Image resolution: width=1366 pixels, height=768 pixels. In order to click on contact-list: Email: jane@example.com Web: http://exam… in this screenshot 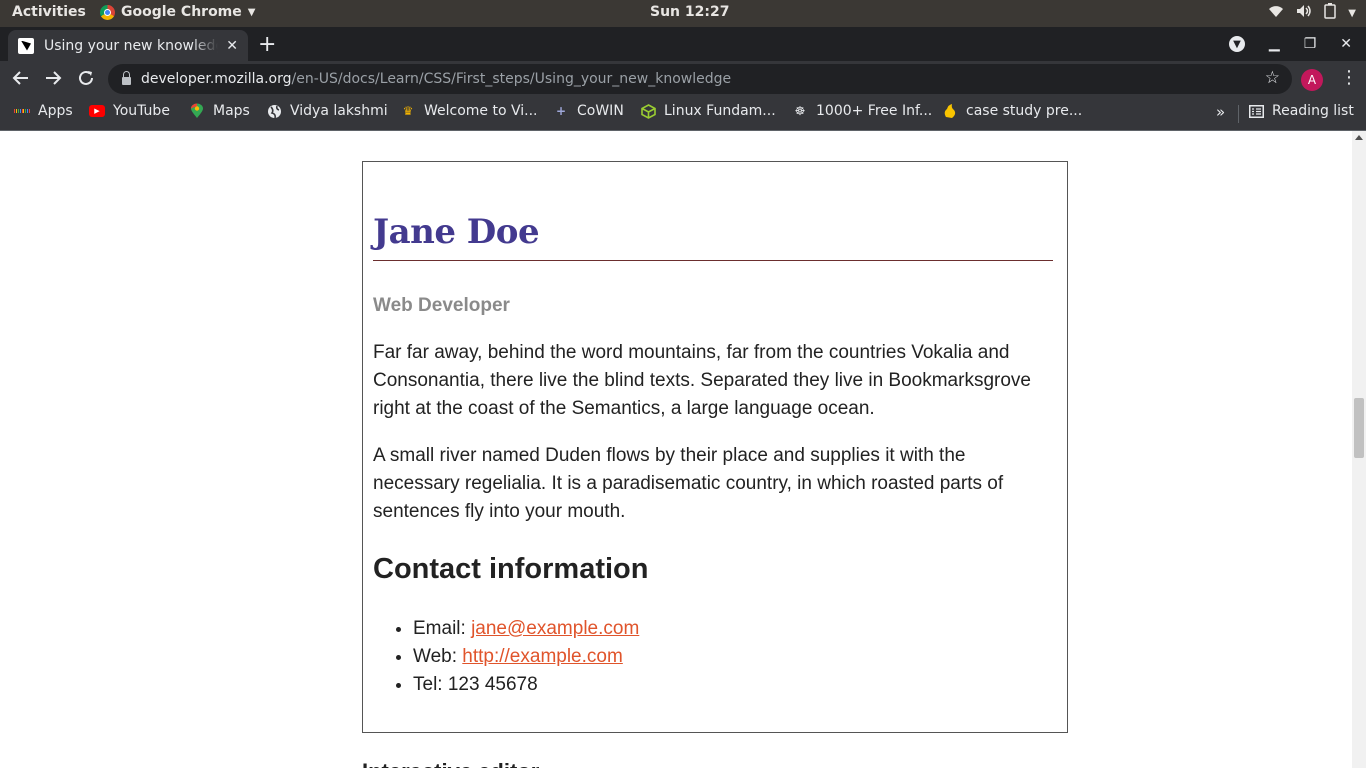, I will do `click(713, 657)`.